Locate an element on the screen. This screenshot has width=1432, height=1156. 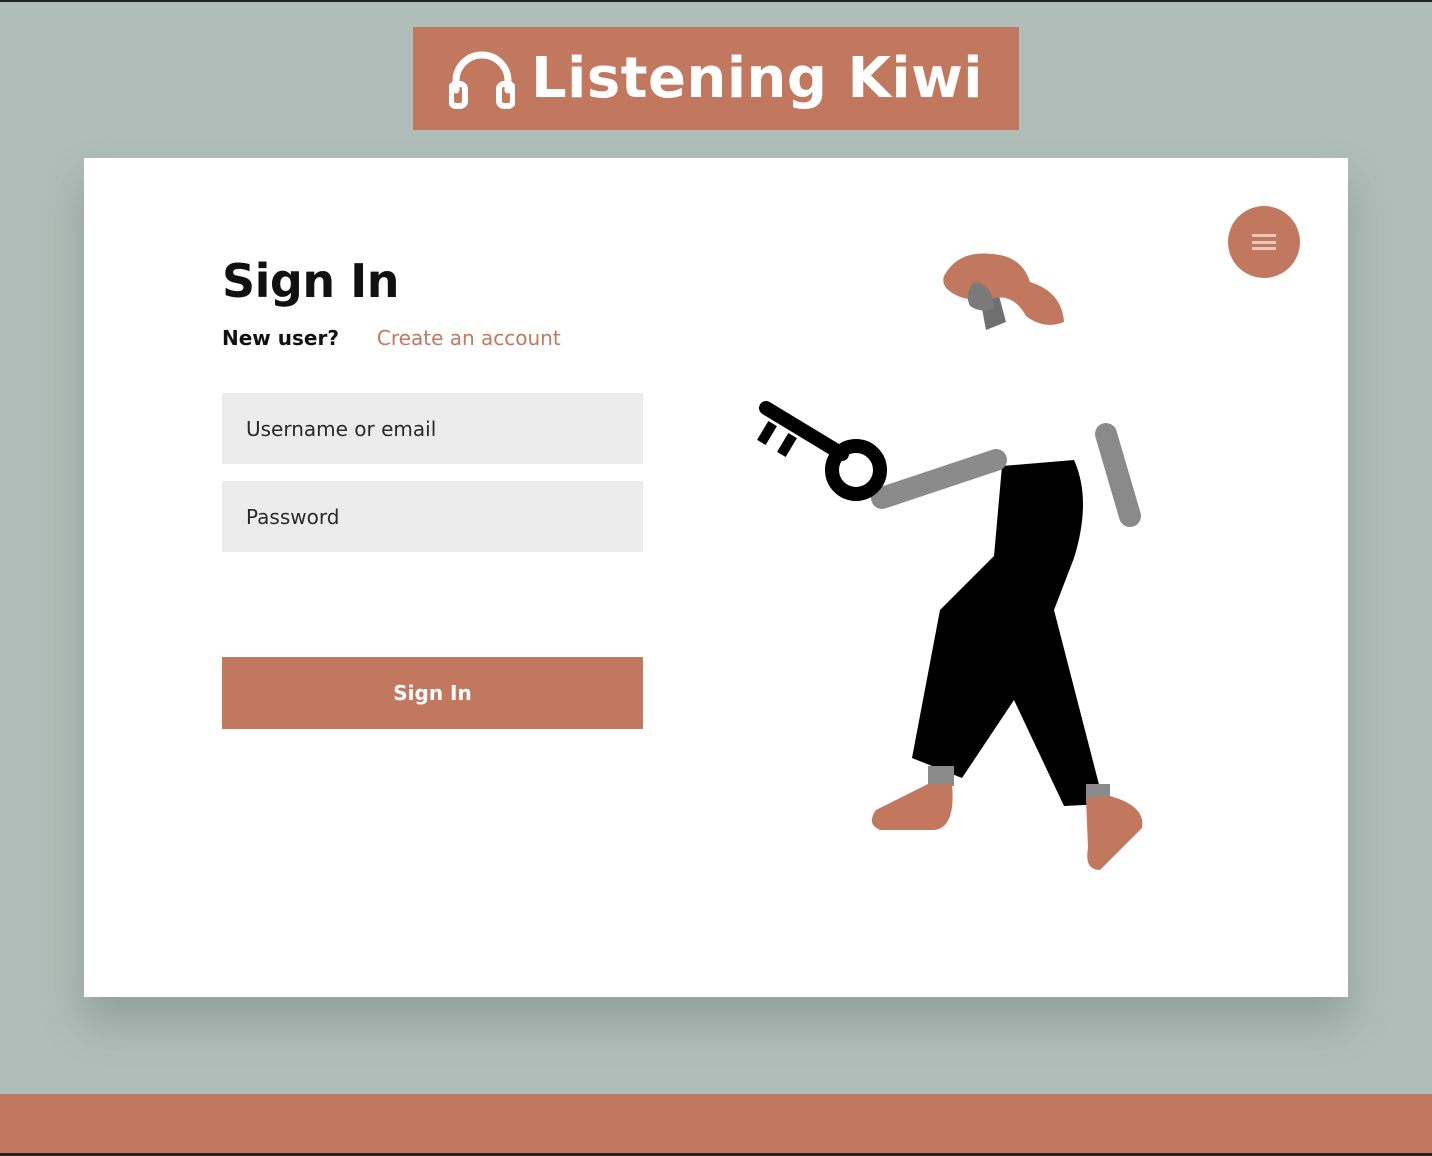
headphones-icon is located at coordinates (482, 80).